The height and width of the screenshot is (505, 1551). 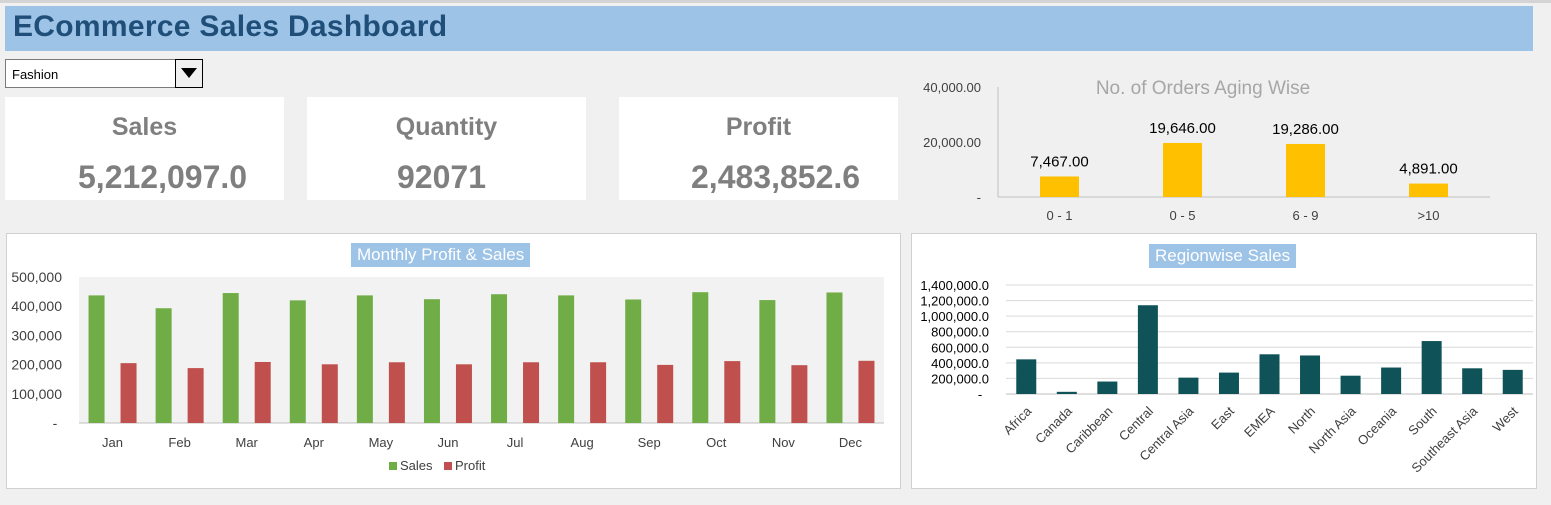 I want to click on region-category-label: Central, so click(x=1136, y=423).